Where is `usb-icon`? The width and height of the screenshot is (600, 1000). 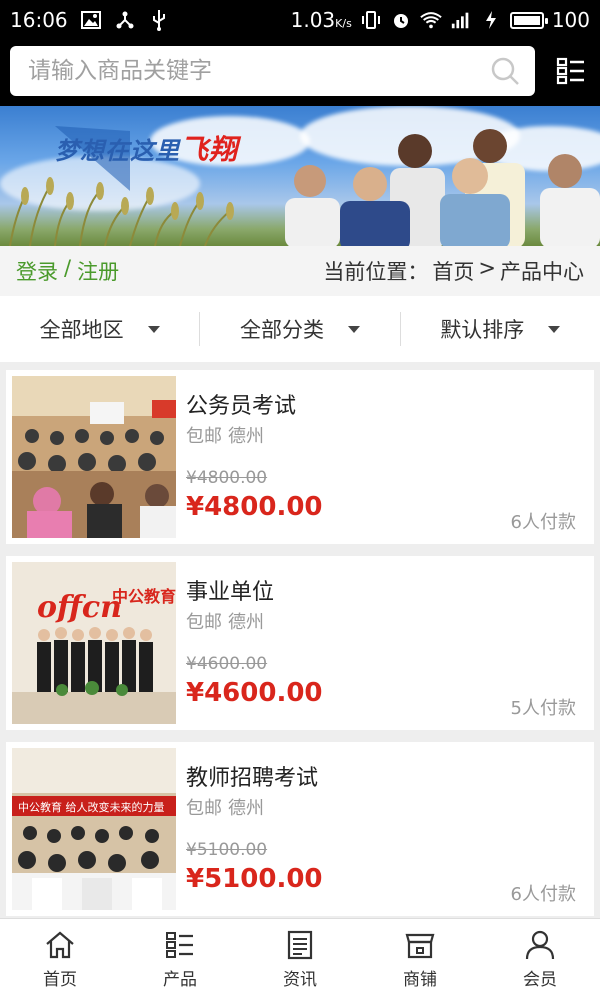 usb-icon is located at coordinates (159, 20).